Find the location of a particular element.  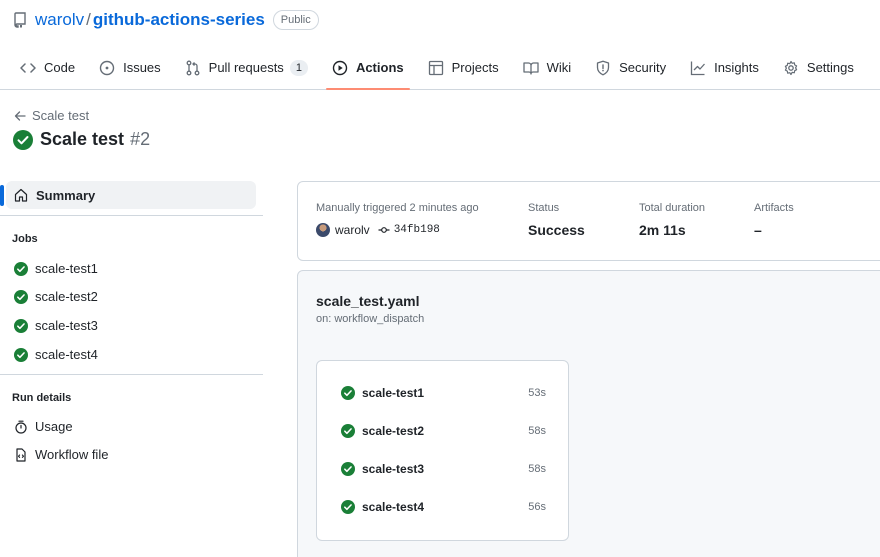

run-number: #2 is located at coordinates (140, 139).